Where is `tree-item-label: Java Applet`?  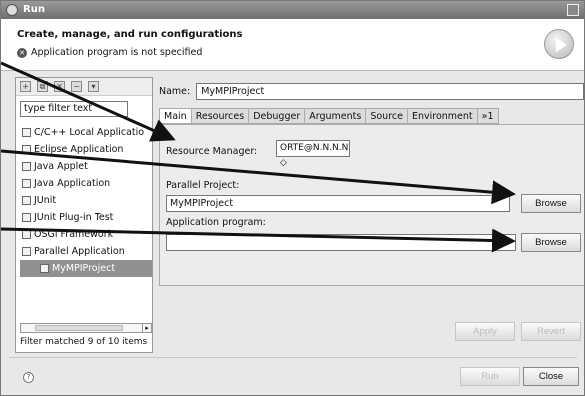
tree-item-label: Java Applet is located at coordinates (61, 166).